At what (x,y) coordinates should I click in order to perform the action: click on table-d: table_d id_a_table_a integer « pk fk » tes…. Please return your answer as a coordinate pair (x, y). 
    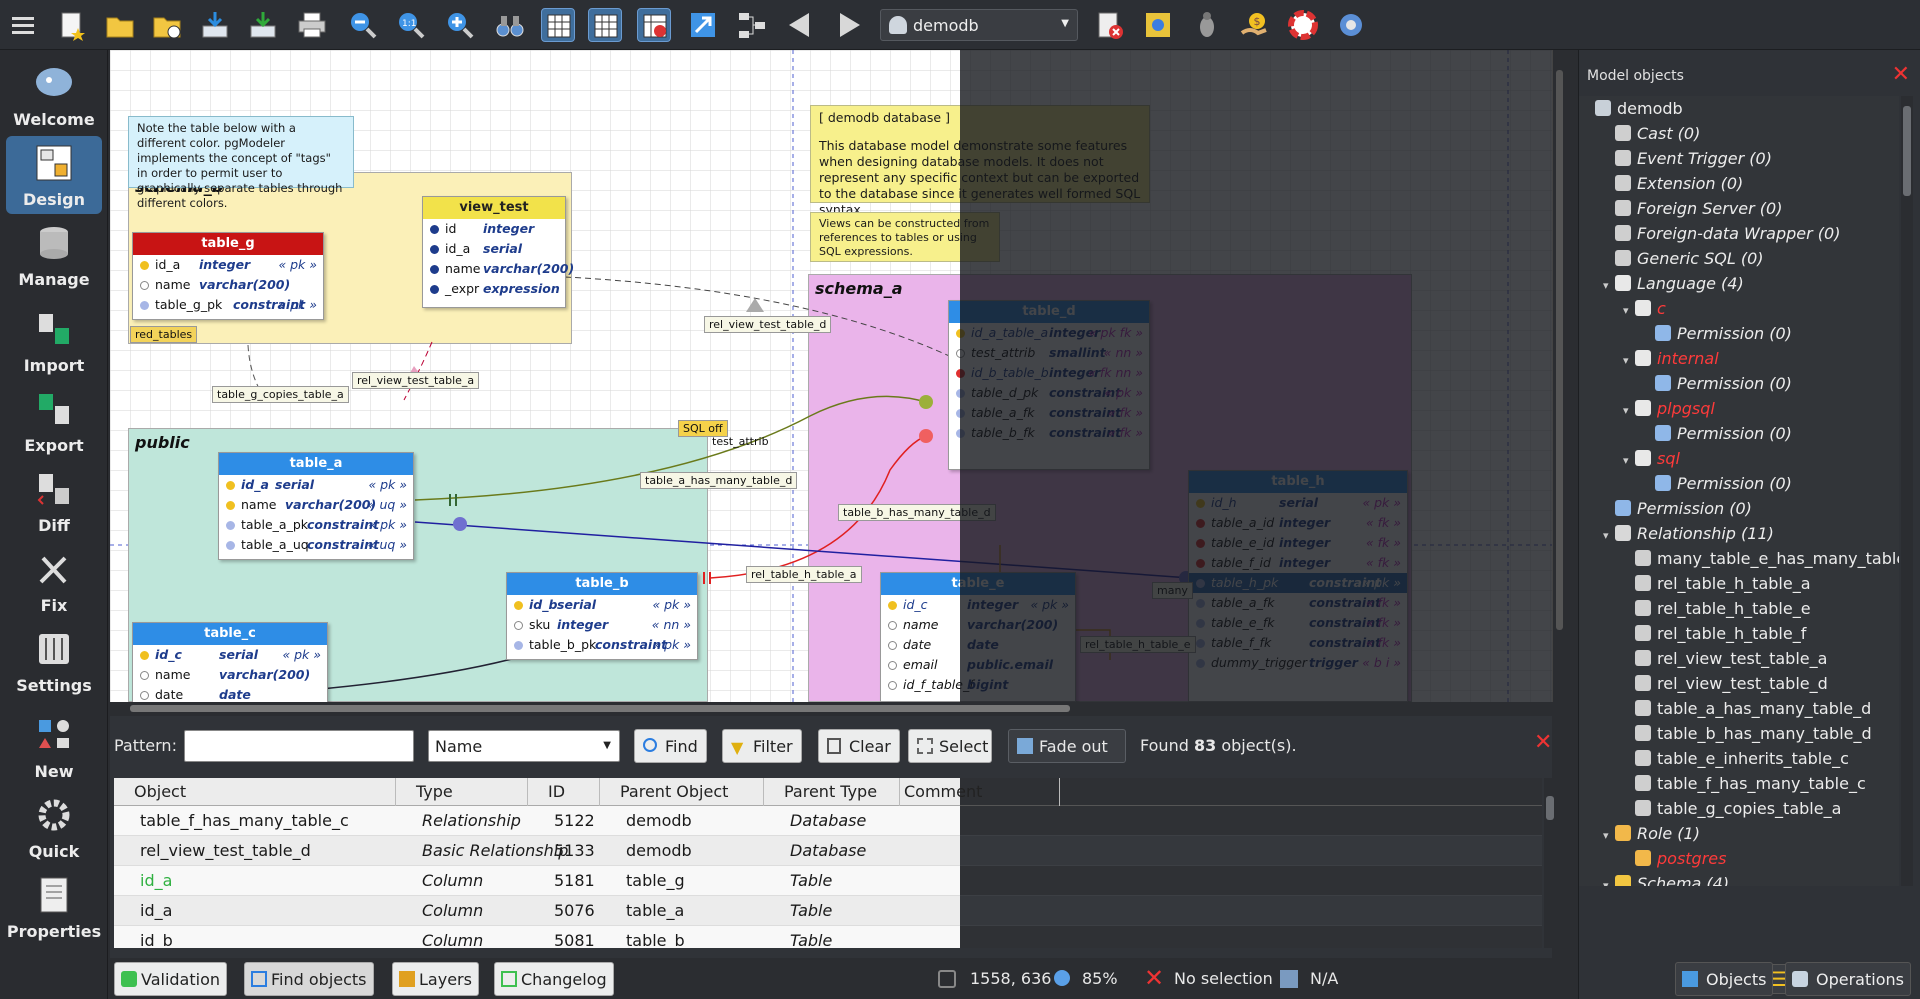
    Looking at the image, I should click on (1049, 385).